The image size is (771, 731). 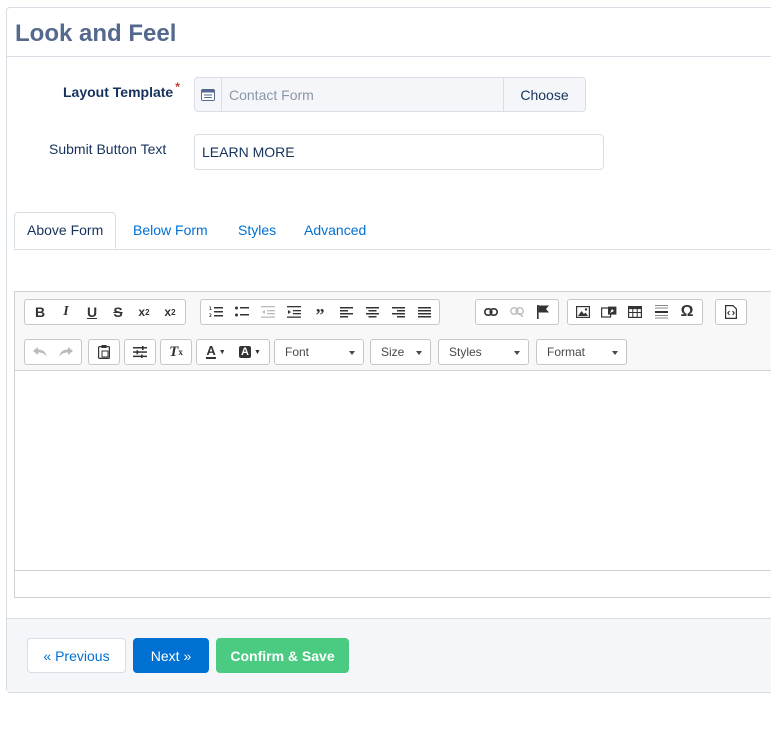 I want to click on font-dropdown-label: Font, so click(x=297, y=352).